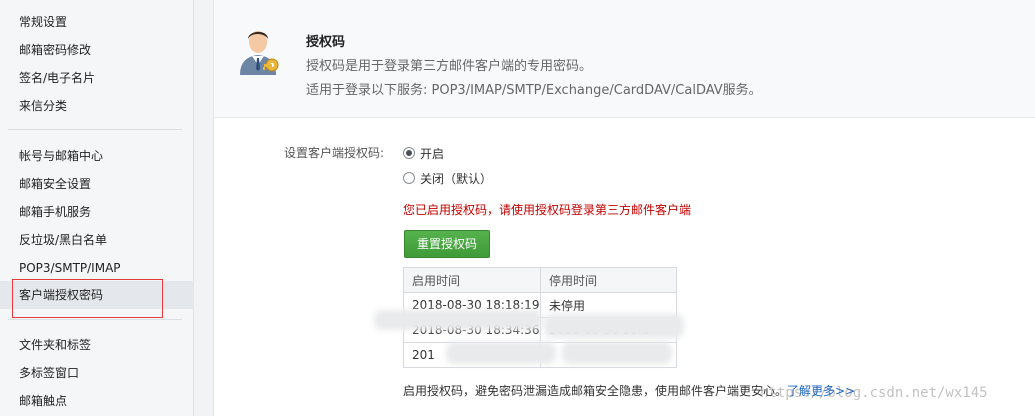 This screenshot has height=416, width=1035. What do you see at coordinates (334, 153) in the screenshot?
I see `setting-label: 设置客户端授权码:` at bounding box center [334, 153].